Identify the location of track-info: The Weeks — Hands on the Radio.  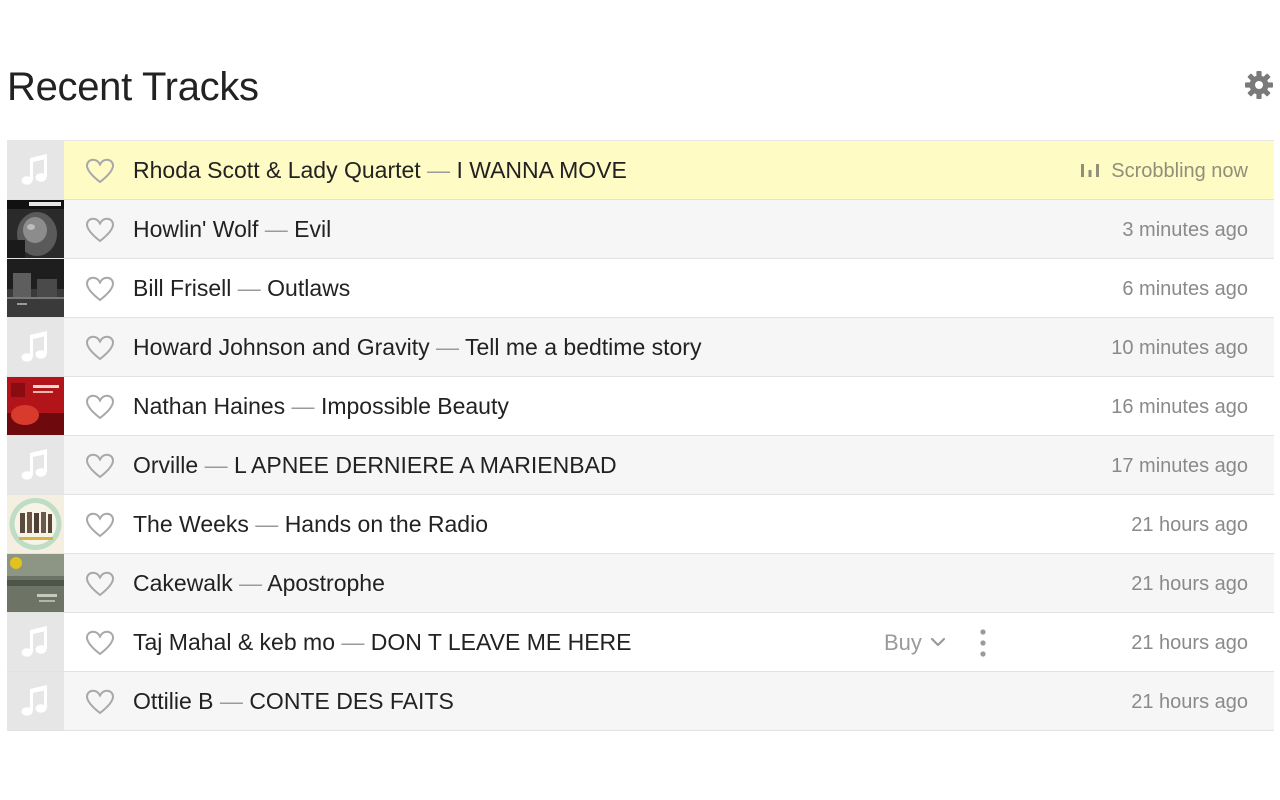
(310, 524).